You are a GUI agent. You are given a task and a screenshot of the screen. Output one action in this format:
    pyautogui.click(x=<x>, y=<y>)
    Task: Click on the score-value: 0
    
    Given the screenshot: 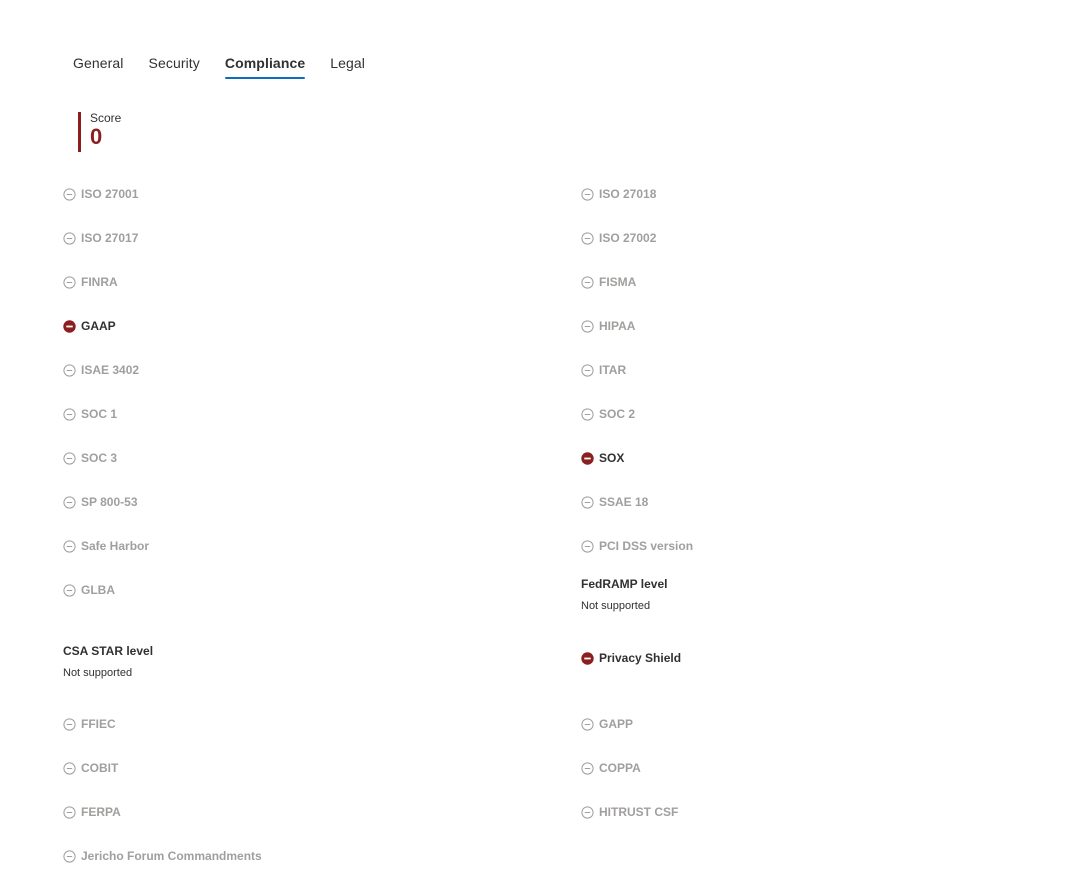 What is the action you would take?
    pyautogui.click(x=96, y=136)
    